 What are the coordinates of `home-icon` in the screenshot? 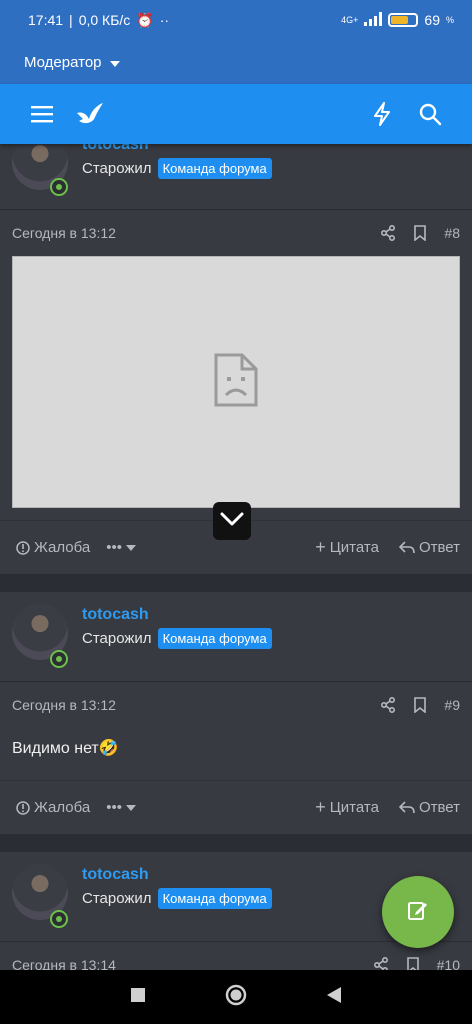 It's located at (236, 997).